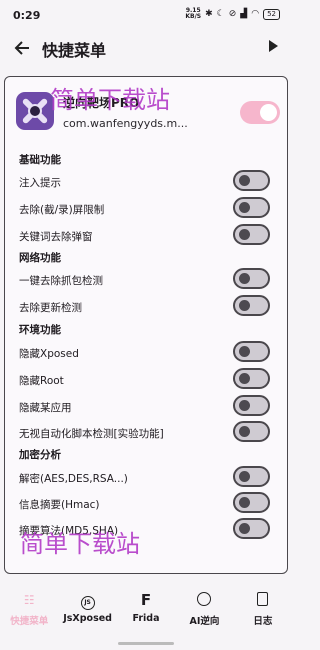 The width and height of the screenshot is (320, 650). I want to click on option-toggle-hide-app, so click(251, 405).